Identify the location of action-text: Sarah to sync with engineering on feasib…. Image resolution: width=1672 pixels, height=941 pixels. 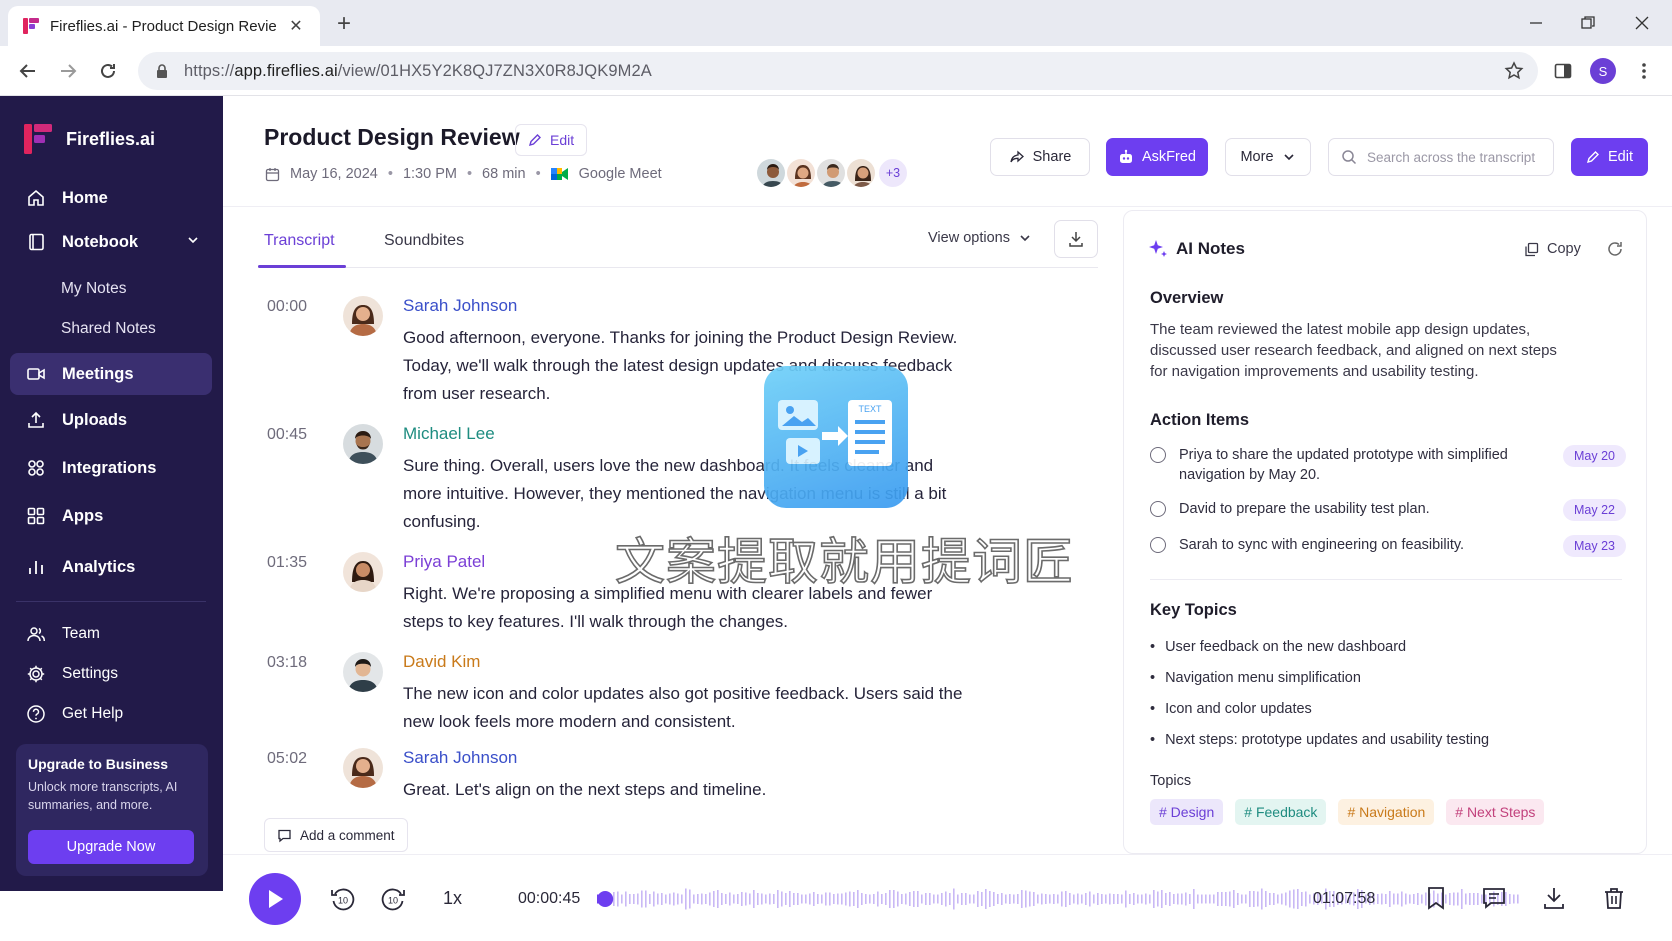
(1322, 545).